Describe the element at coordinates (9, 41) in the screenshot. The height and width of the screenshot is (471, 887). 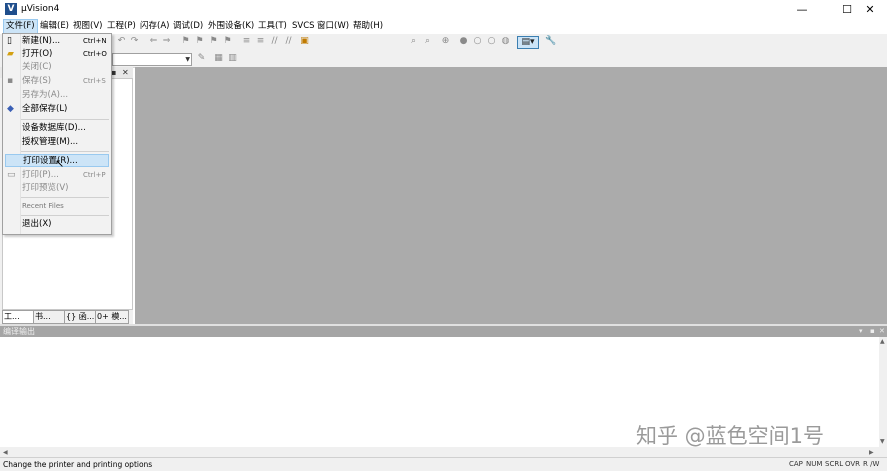
I see `new-file-icon: ▯` at that location.